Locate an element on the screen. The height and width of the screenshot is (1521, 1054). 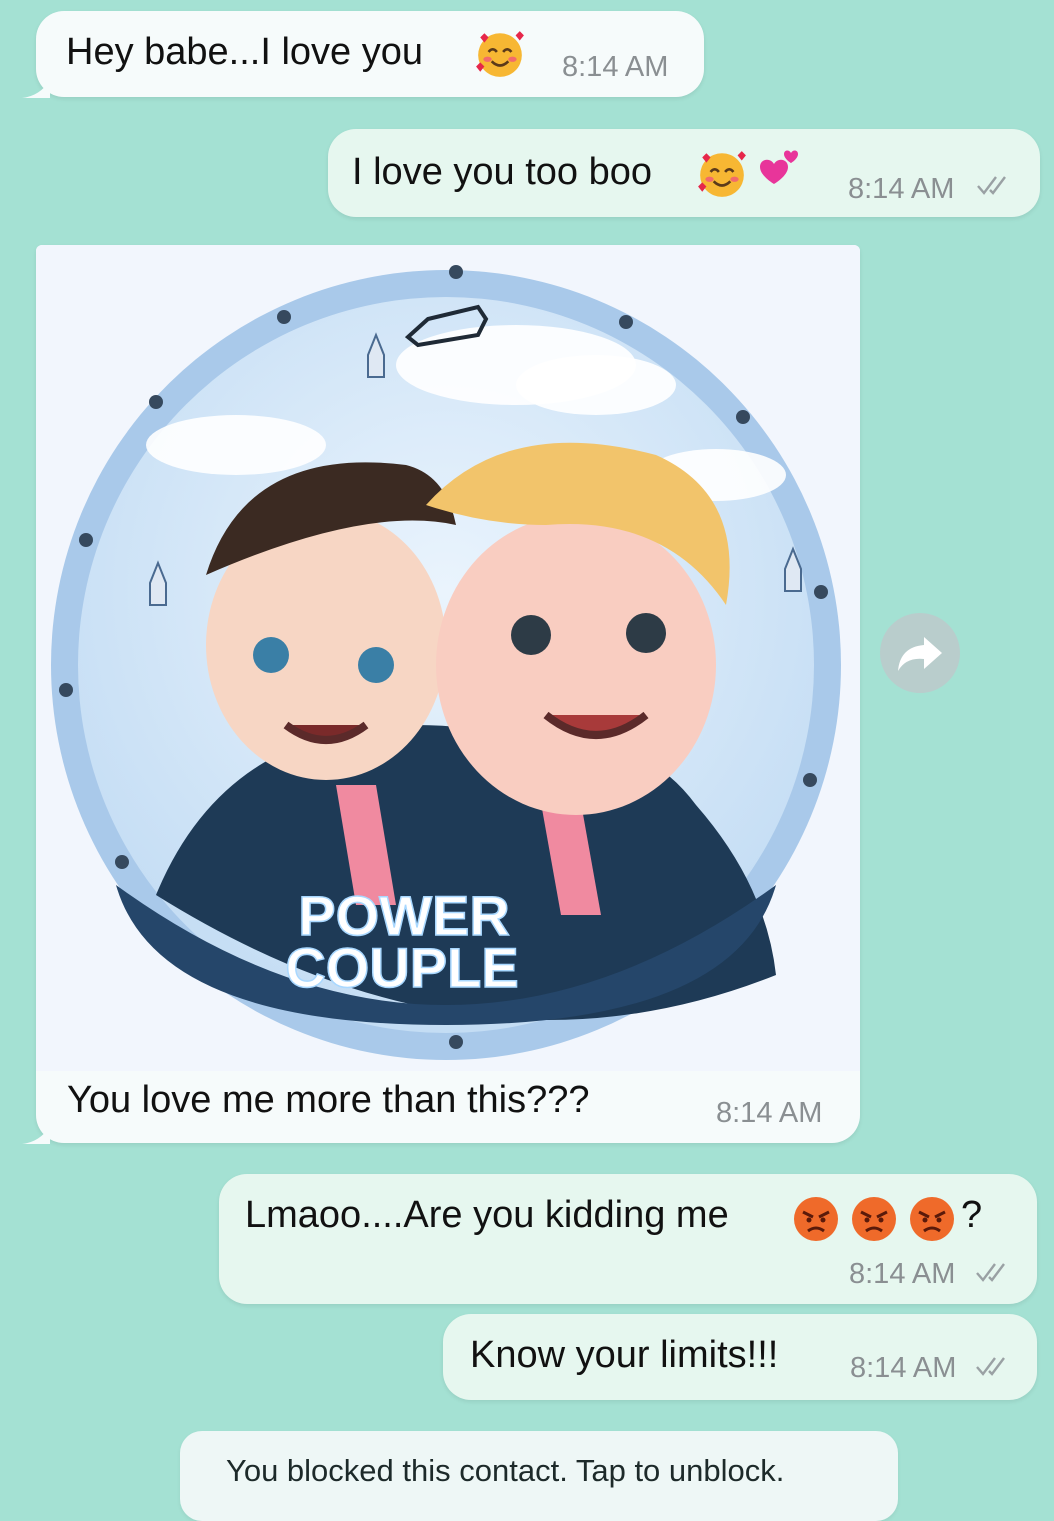
message-bubble-outgoing: Know your limits!!! 8:14 AM is located at coordinates (740, 1357).